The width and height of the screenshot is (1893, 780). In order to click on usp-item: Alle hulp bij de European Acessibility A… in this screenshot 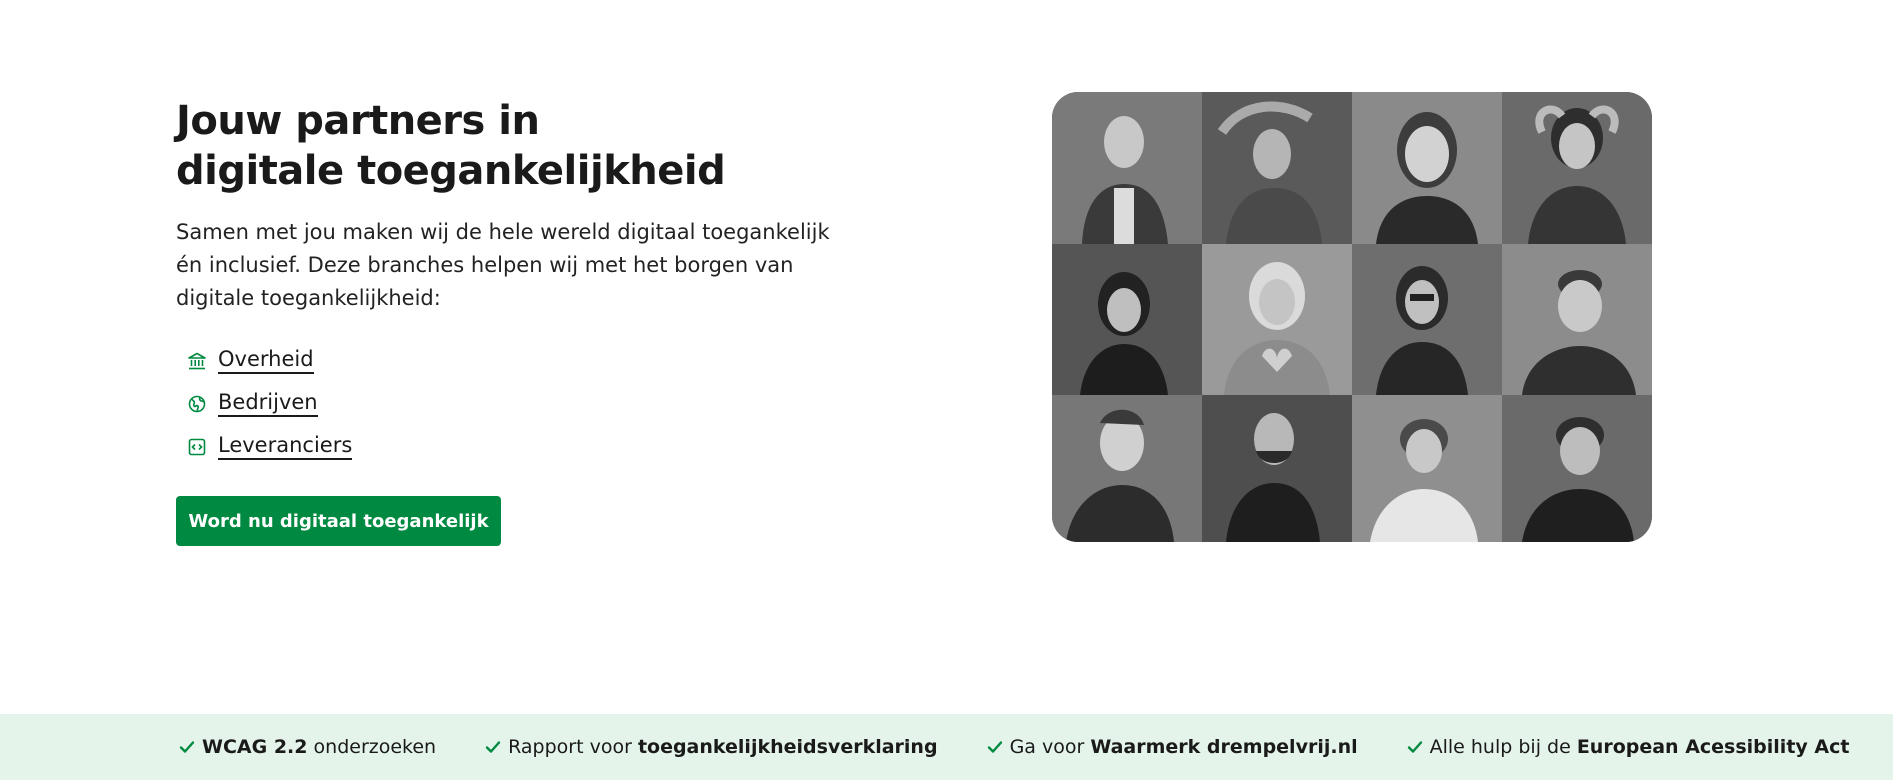, I will do `click(1628, 747)`.